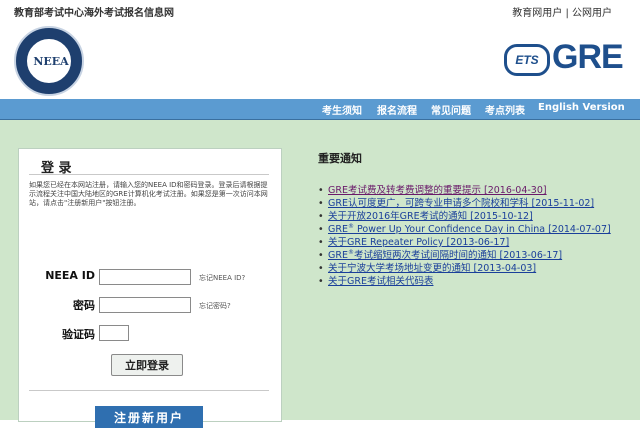  I want to click on notice-link: 关于宁波大学考场地址变更的通知 [2013-04-03], so click(432, 268).